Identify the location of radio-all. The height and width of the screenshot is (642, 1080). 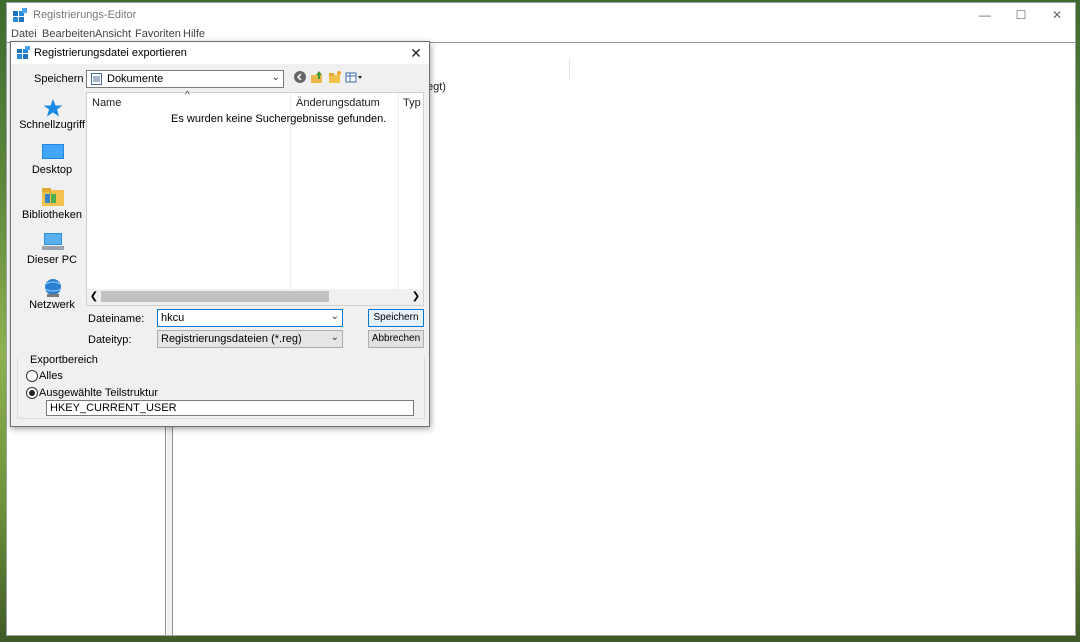
(32, 376).